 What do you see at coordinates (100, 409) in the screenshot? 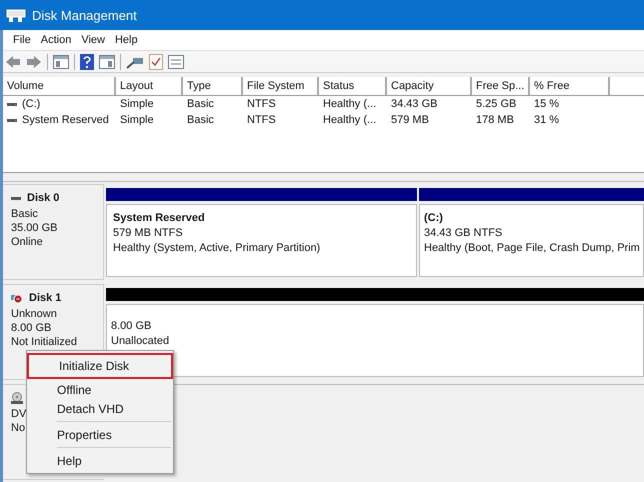
I see `menu-item: Detach VHD` at bounding box center [100, 409].